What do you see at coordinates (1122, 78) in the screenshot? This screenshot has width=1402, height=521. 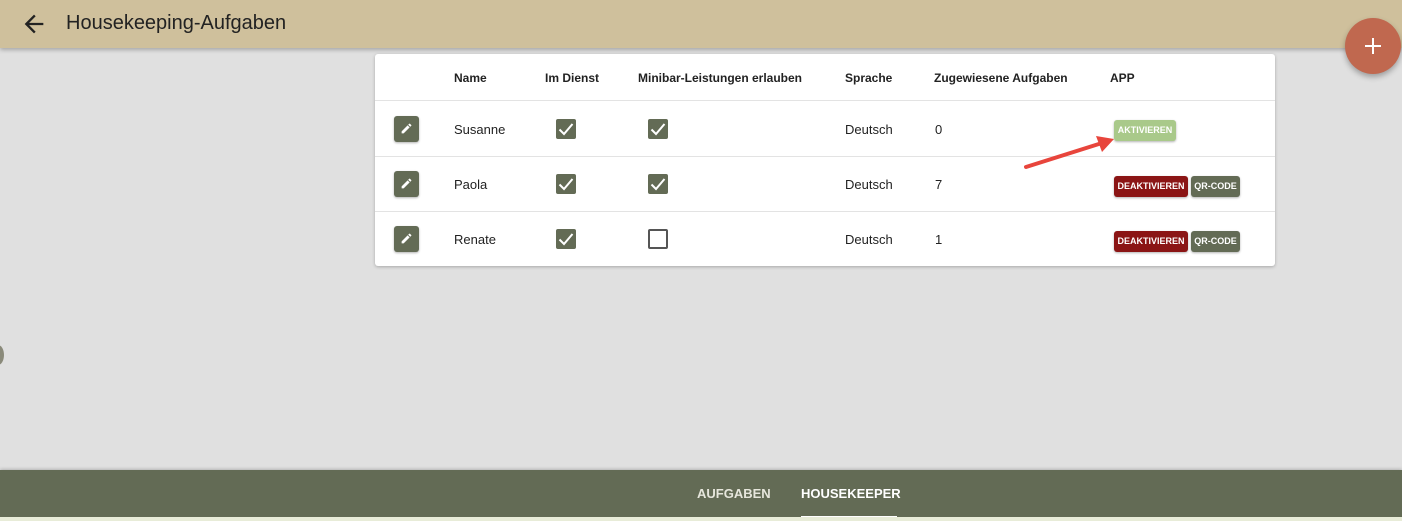 I see `column-header-app: APP` at bounding box center [1122, 78].